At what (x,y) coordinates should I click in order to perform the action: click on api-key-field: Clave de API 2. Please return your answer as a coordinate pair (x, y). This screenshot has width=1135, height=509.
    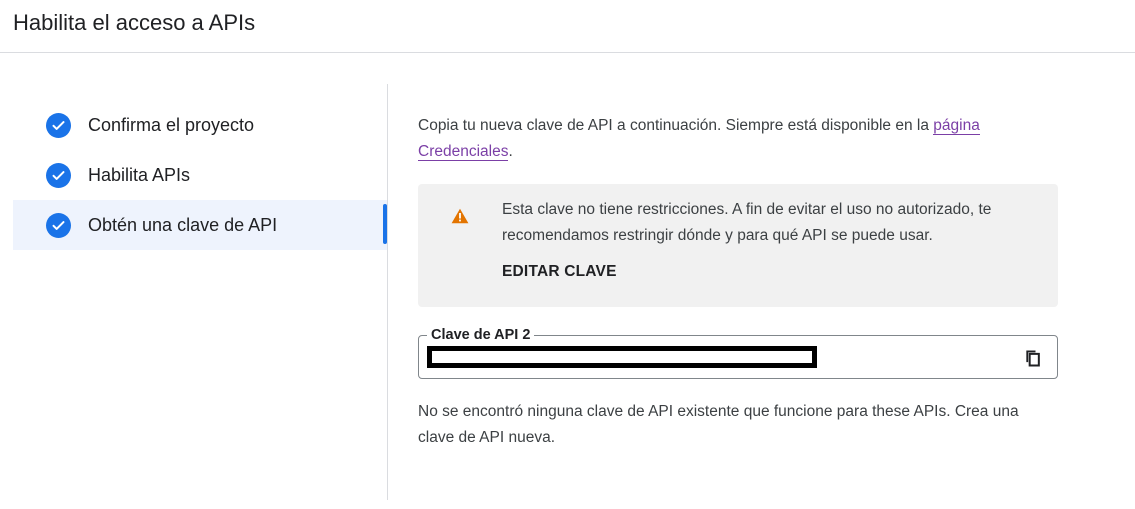
    Looking at the image, I should click on (738, 352).